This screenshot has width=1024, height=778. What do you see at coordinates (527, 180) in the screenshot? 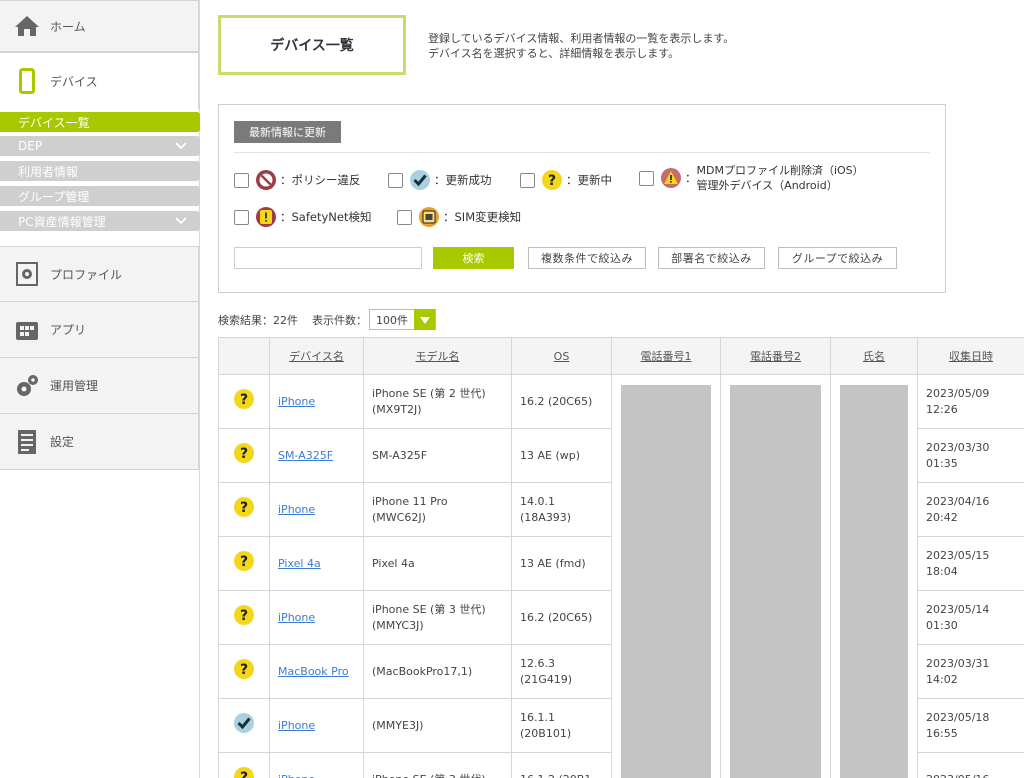
I see `updating-checkbox` at bounding box center [527, 180].